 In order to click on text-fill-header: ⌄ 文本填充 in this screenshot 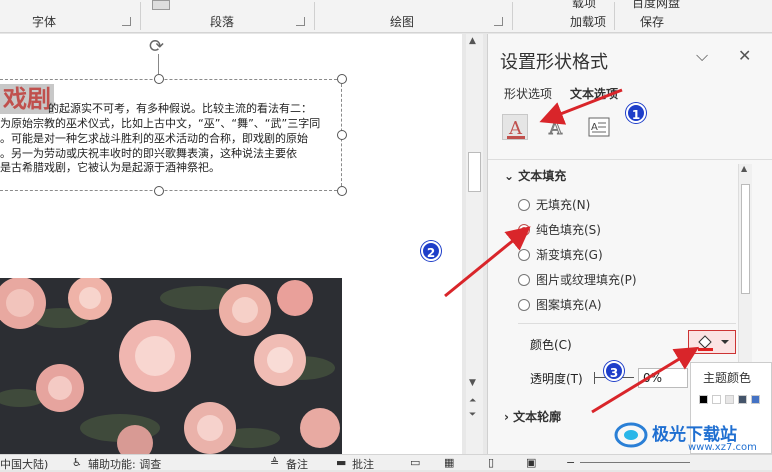, I will do `click(535, 175)`.